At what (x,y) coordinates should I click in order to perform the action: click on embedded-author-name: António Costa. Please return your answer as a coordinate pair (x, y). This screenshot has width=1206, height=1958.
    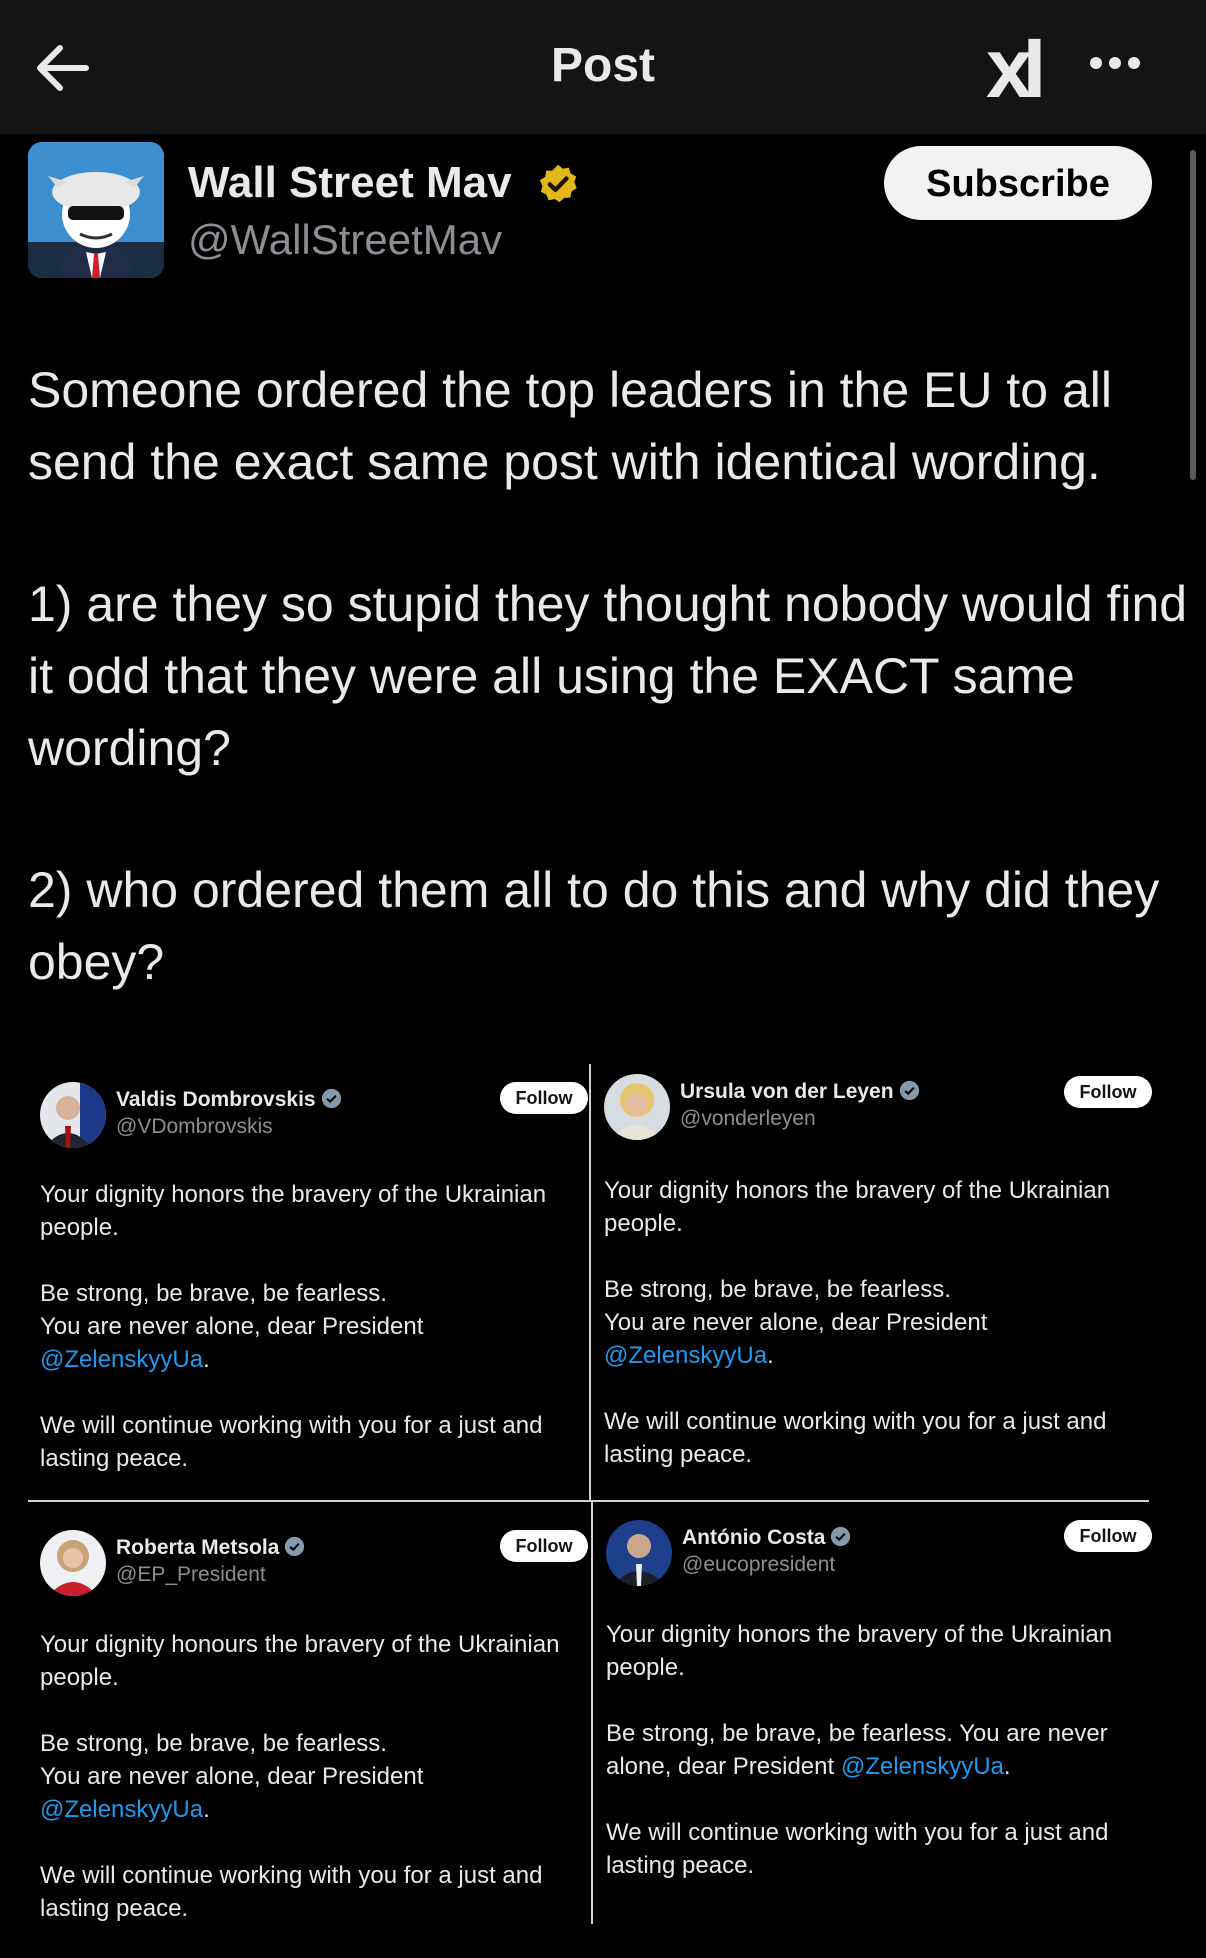
    Looking at the image, I should click on (766, 1538).